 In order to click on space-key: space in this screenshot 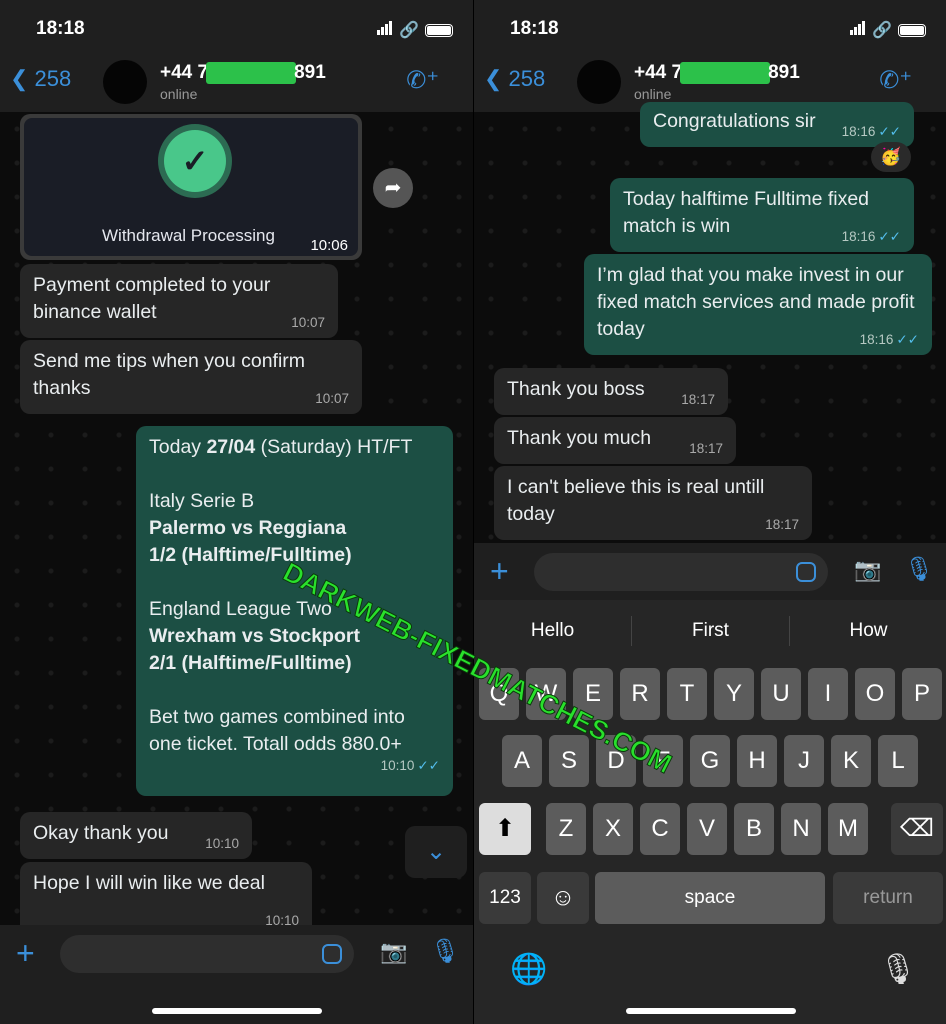, I will do `click(710, 898)`.